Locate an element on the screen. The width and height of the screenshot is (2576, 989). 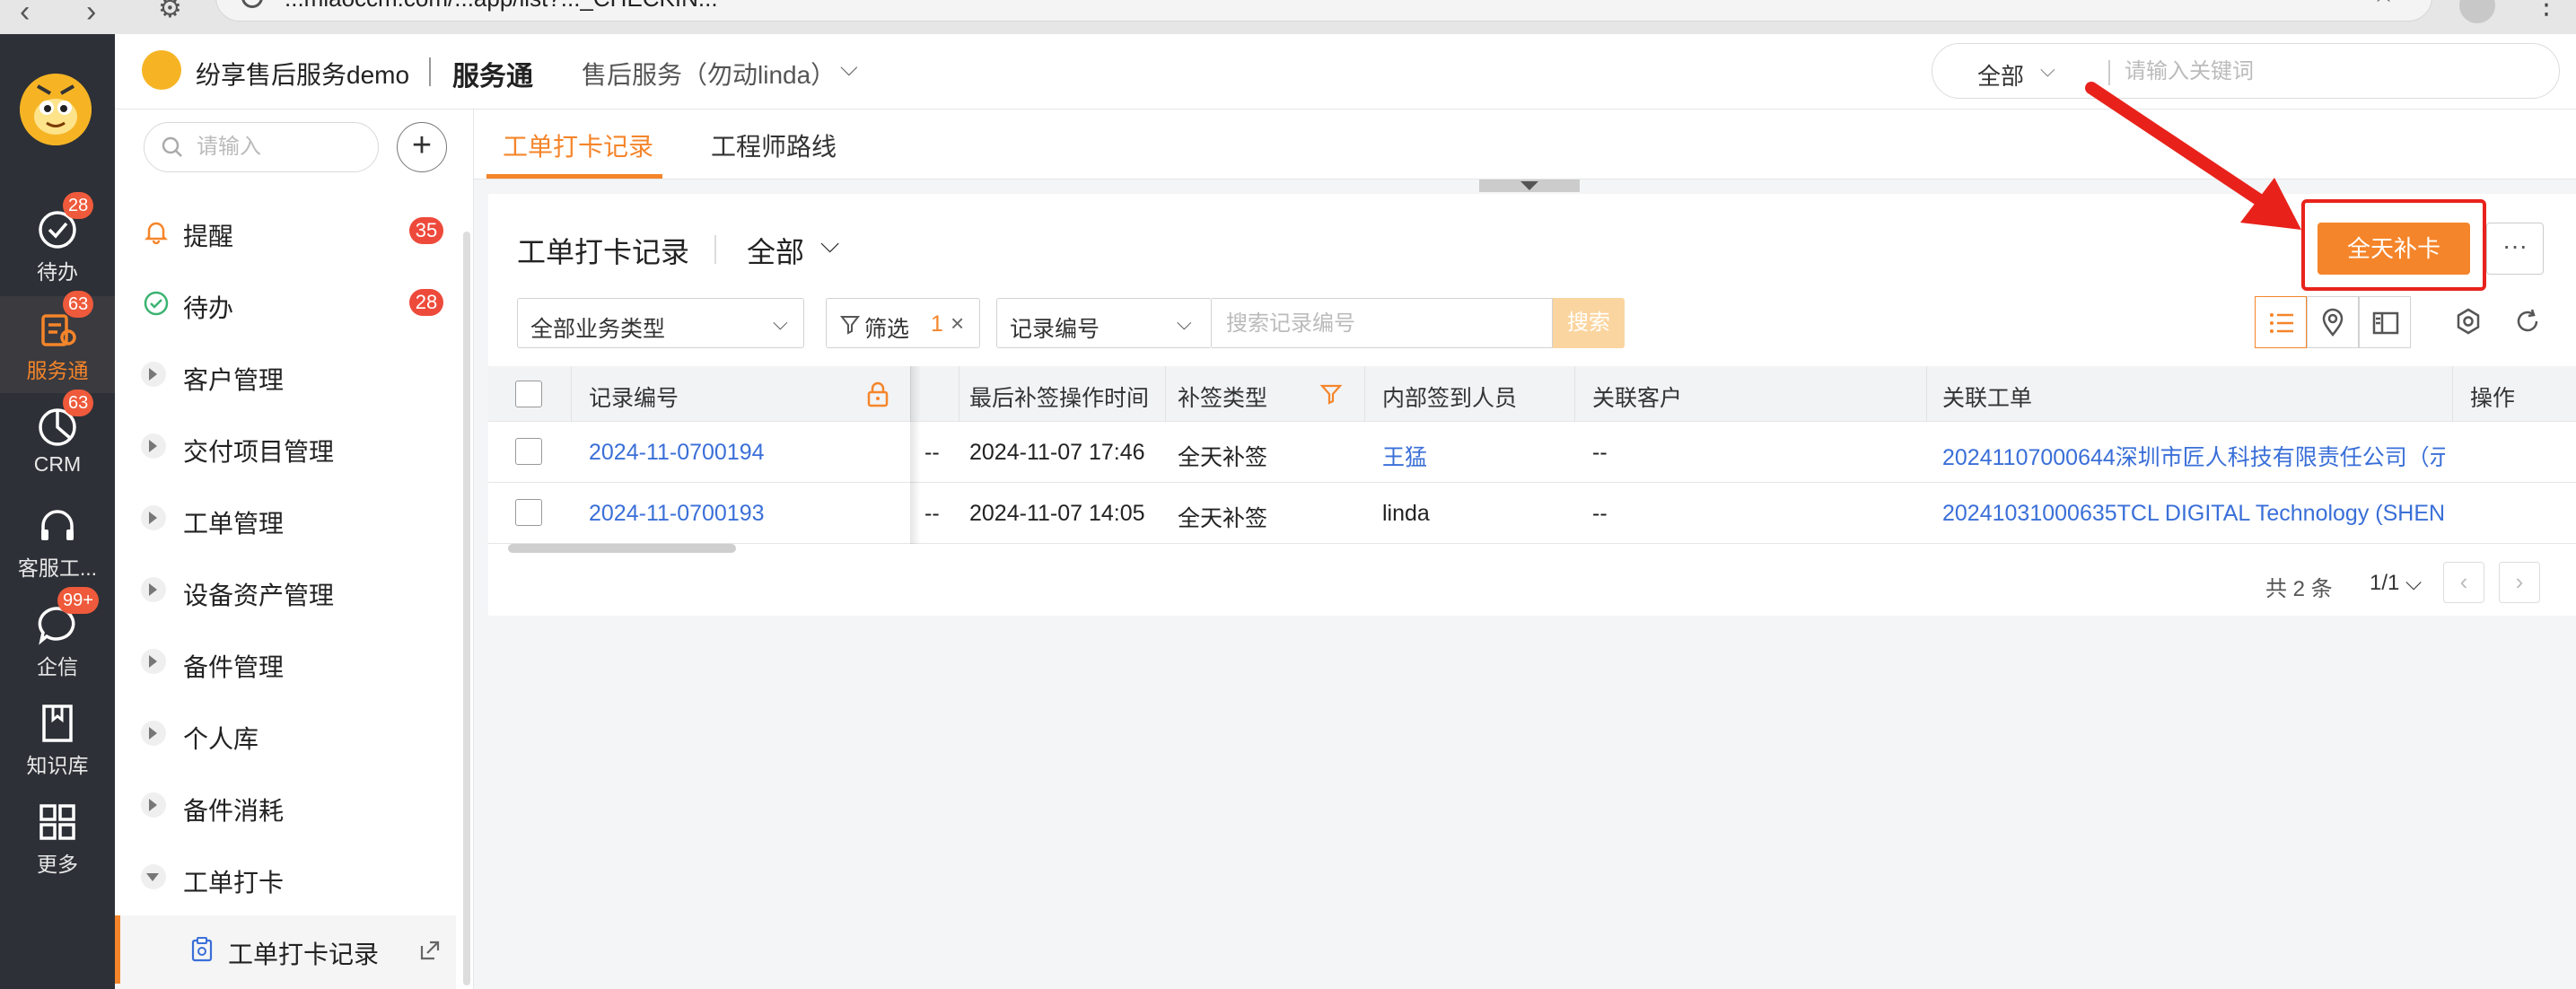
column-header: 关联工单 is located at coordinates (1987, 397).